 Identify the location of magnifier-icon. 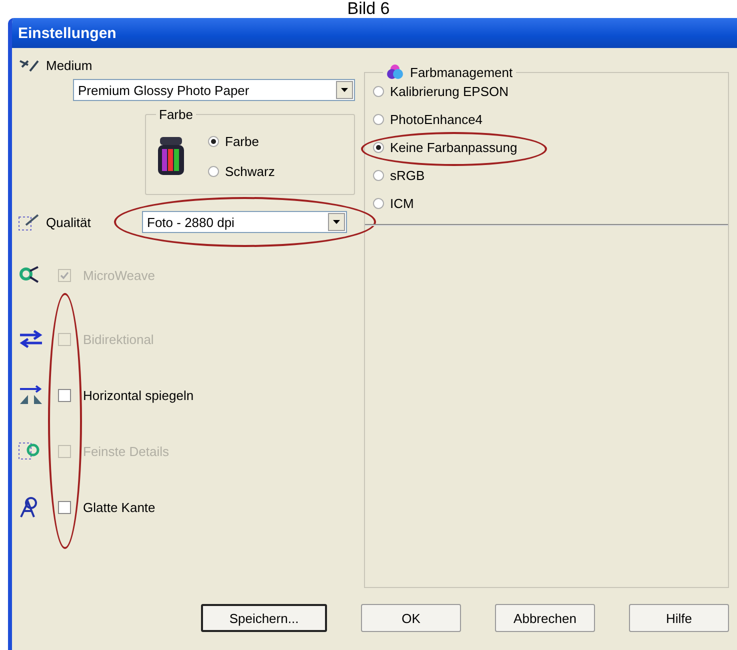
(29, 275).